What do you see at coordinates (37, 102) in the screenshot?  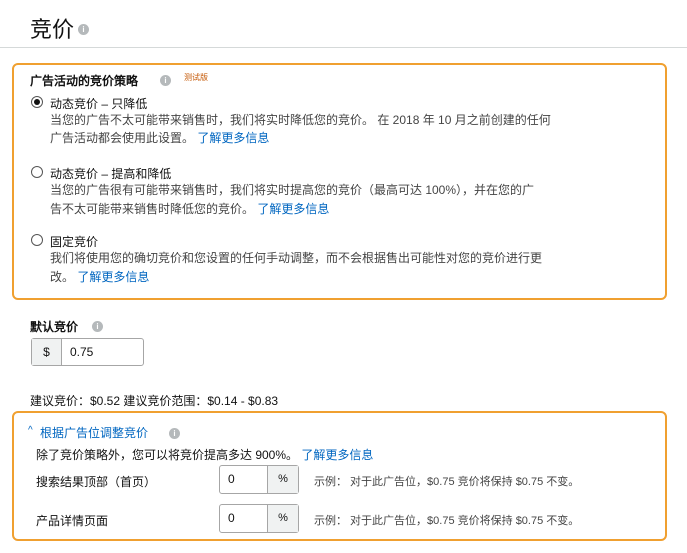 I see `radio-down-only` at bounding box center [37, 102].